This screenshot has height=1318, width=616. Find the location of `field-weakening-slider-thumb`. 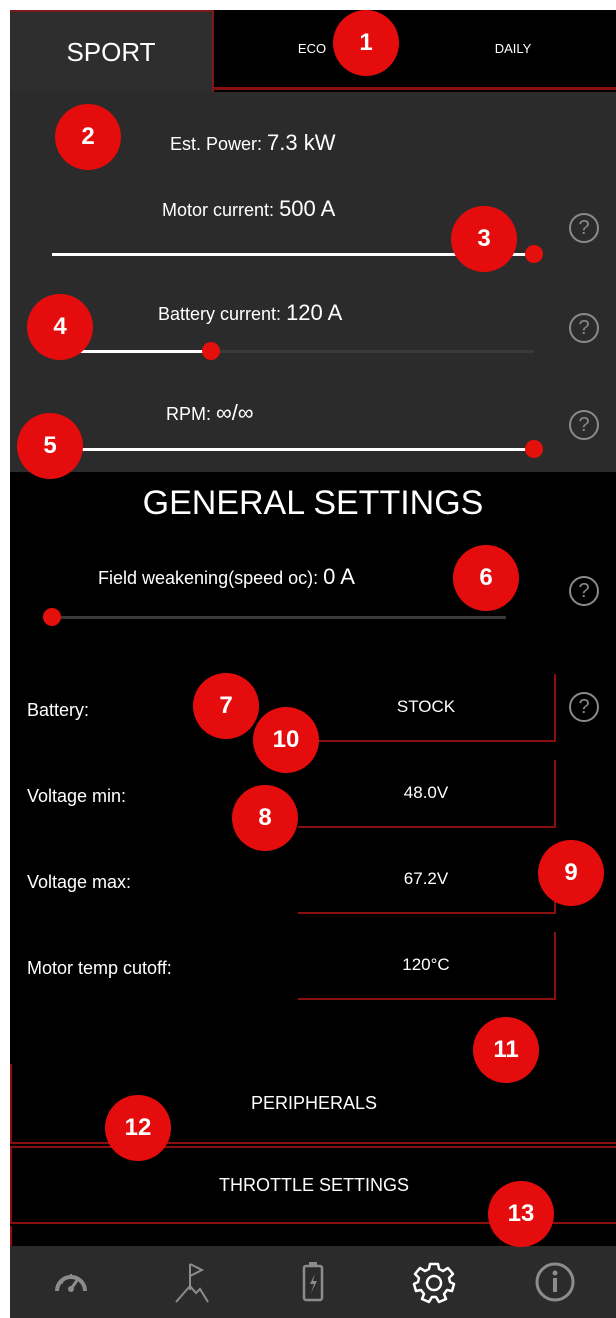

field-weakening-slider-thumb is located at coordinates (52, 617).